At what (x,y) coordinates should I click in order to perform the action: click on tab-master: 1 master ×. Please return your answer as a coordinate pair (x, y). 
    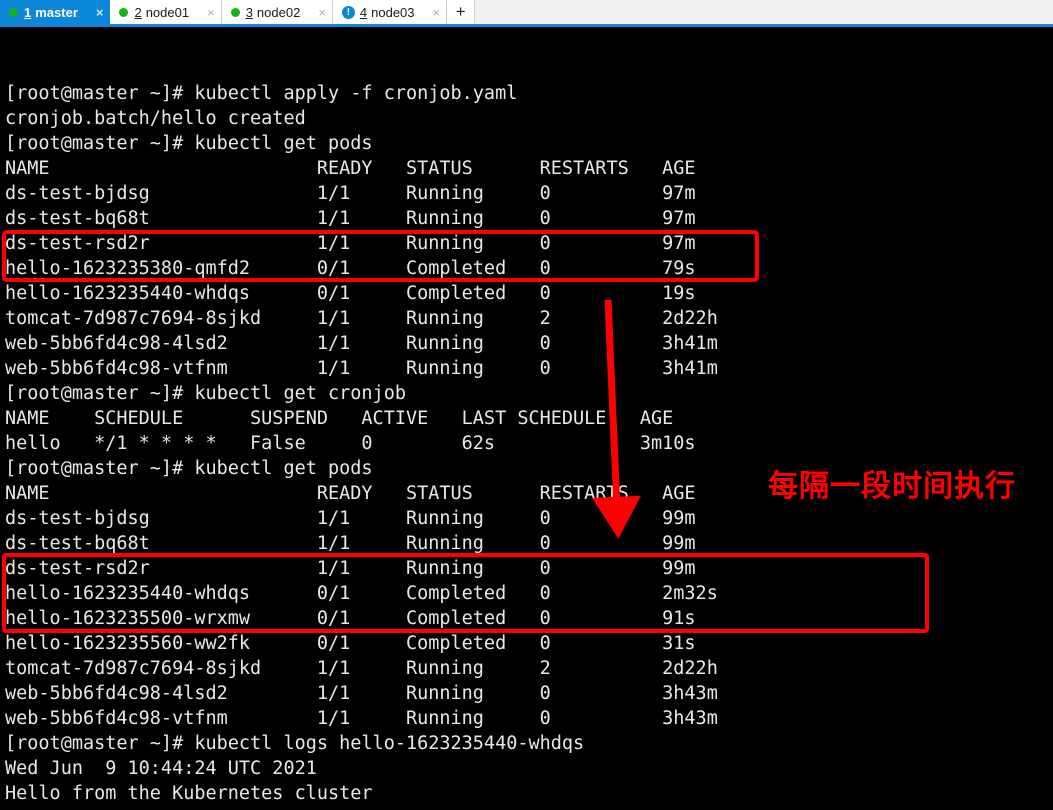
    Looking at the image, I should click on (55, 12).